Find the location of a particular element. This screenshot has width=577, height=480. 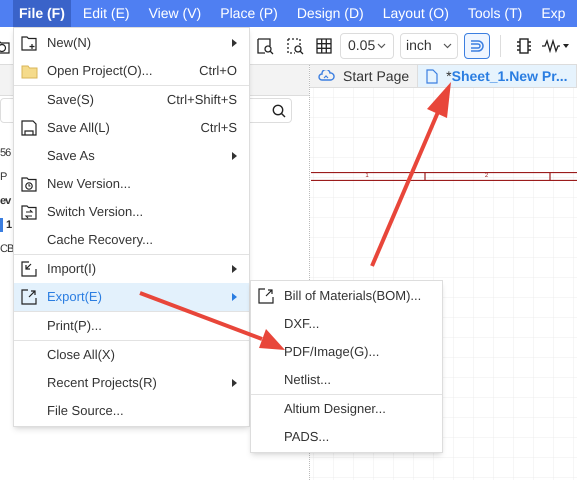

snap-button is located at coordinates (477, 45).